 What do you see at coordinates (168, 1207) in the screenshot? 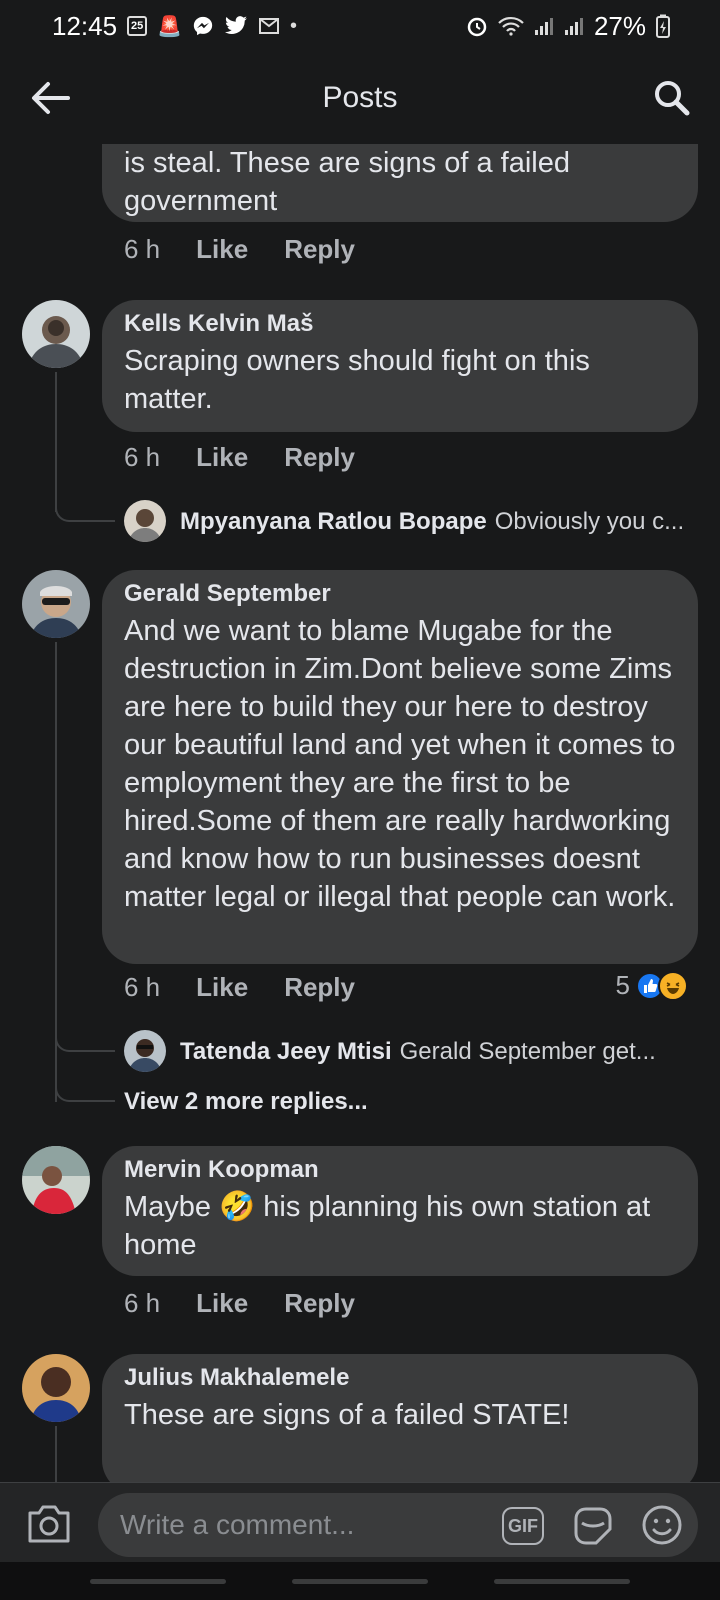
I see `comment-text-start: Maybe` at bounding box center [168, 1207].